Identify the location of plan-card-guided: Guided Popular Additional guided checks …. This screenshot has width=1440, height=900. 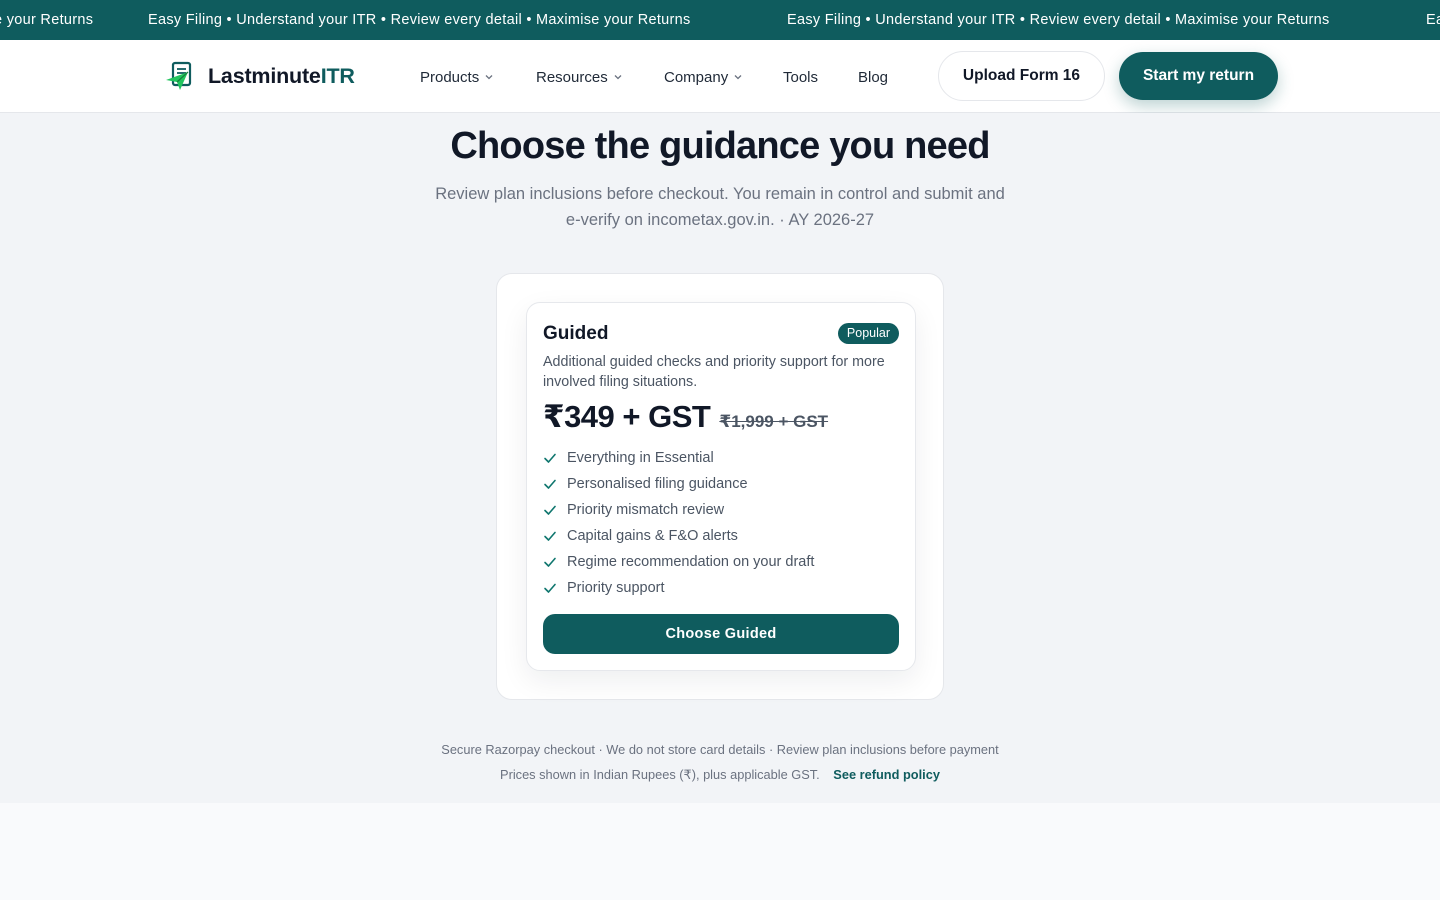
(721, 486).